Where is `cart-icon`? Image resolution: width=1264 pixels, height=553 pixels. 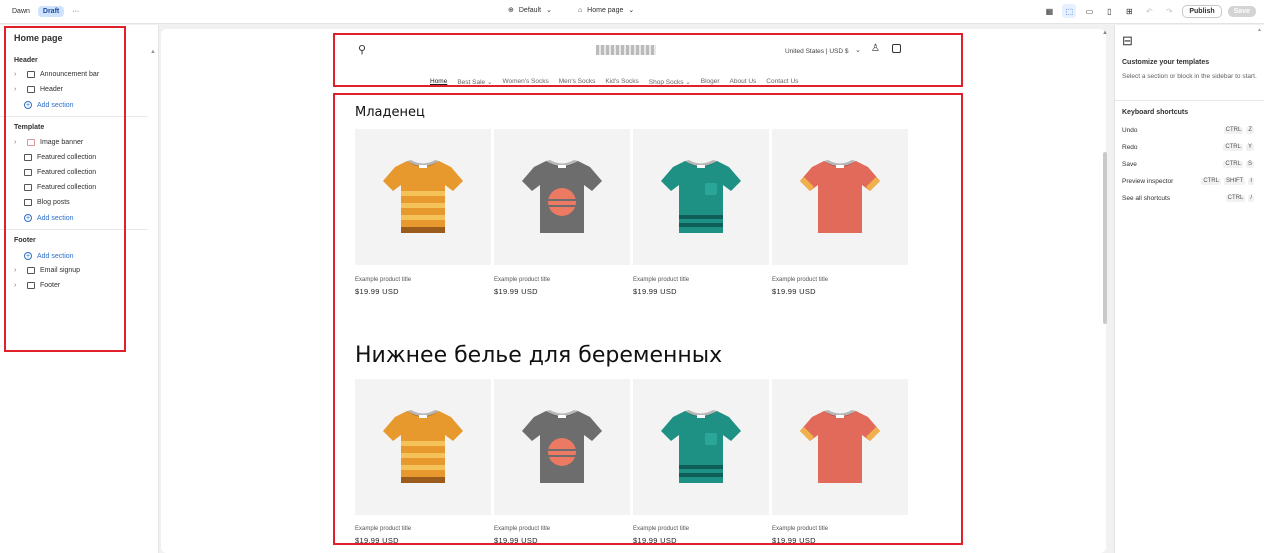 cart-icon is located at coordinates (896, 48).